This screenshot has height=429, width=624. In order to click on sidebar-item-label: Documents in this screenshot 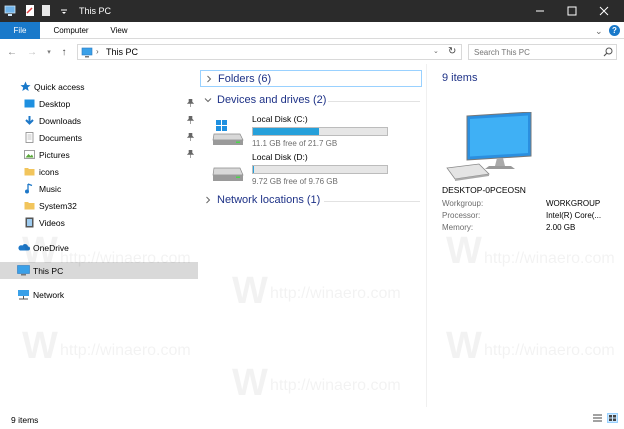, I will do `click(60, 138)`.